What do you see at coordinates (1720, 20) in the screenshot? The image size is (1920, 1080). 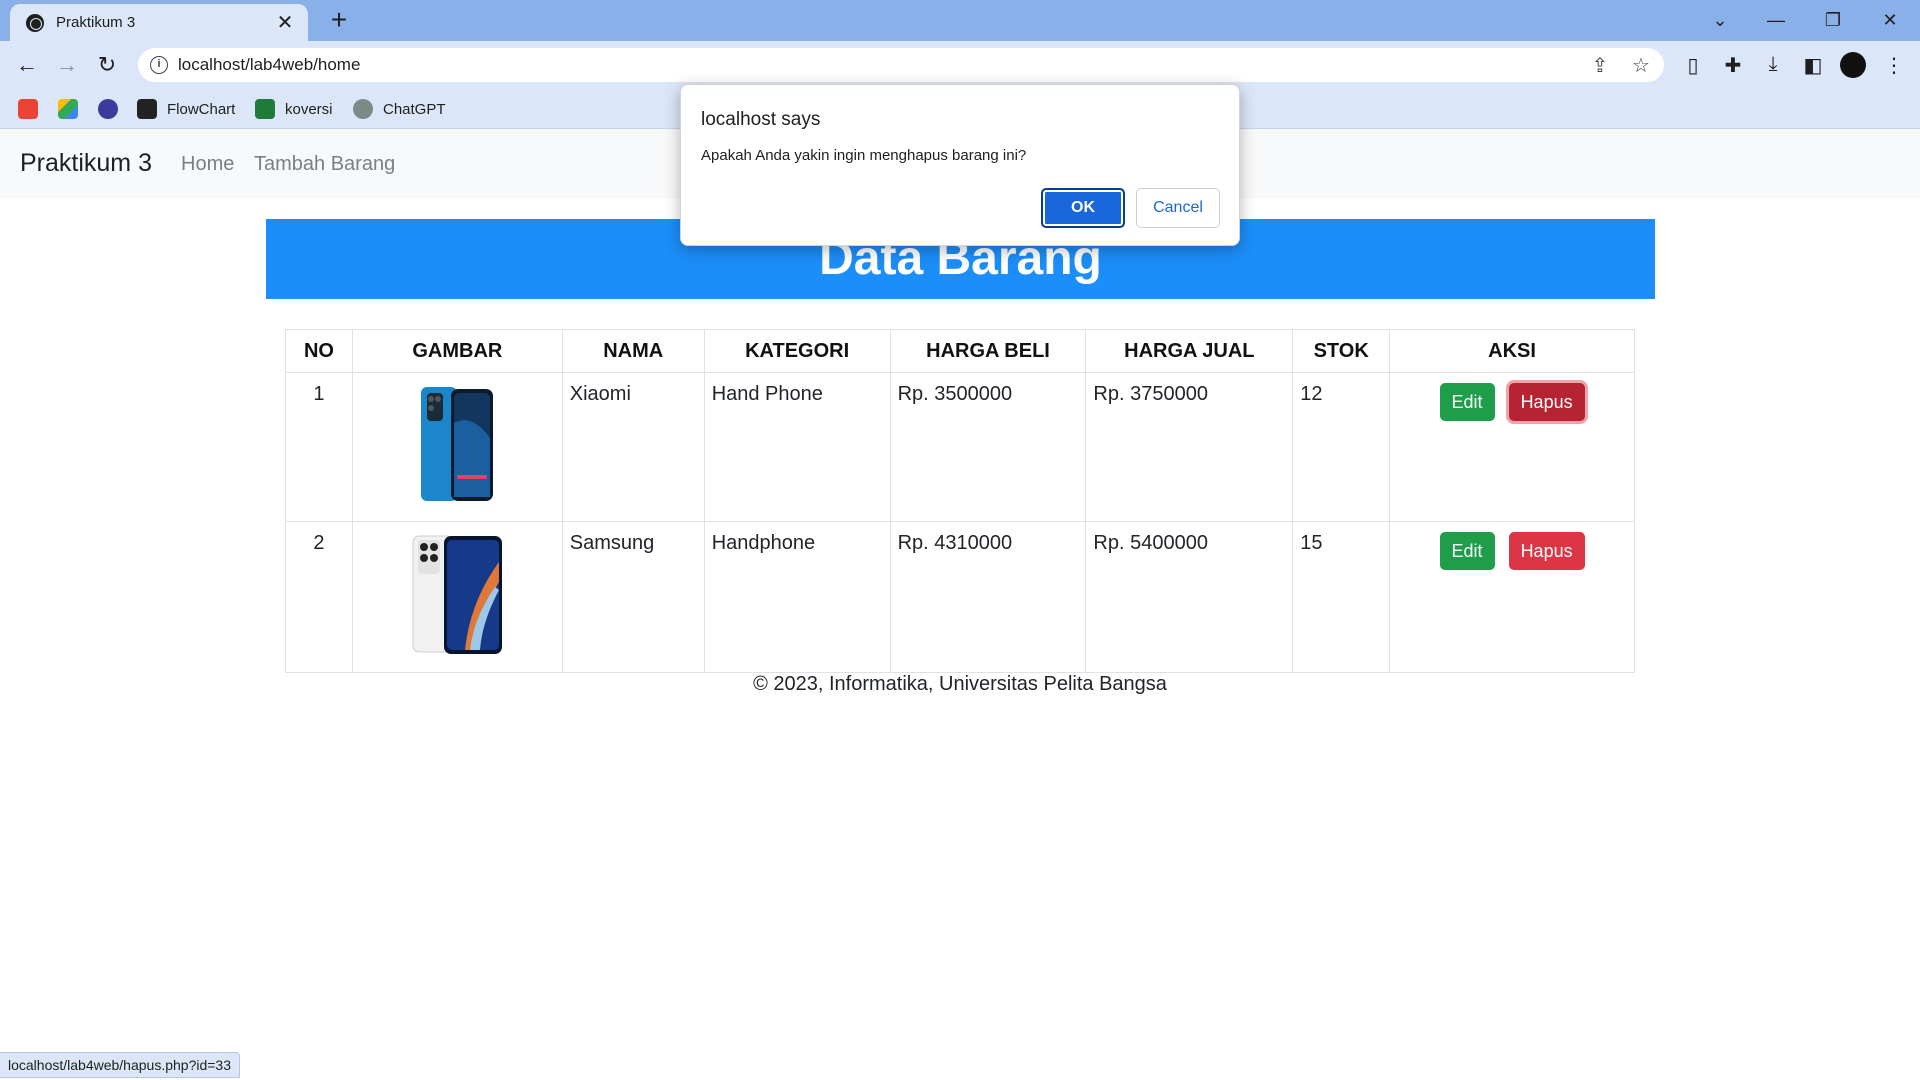 I see `tab-search-button: ⌄` at bounding box center [1720, 20].